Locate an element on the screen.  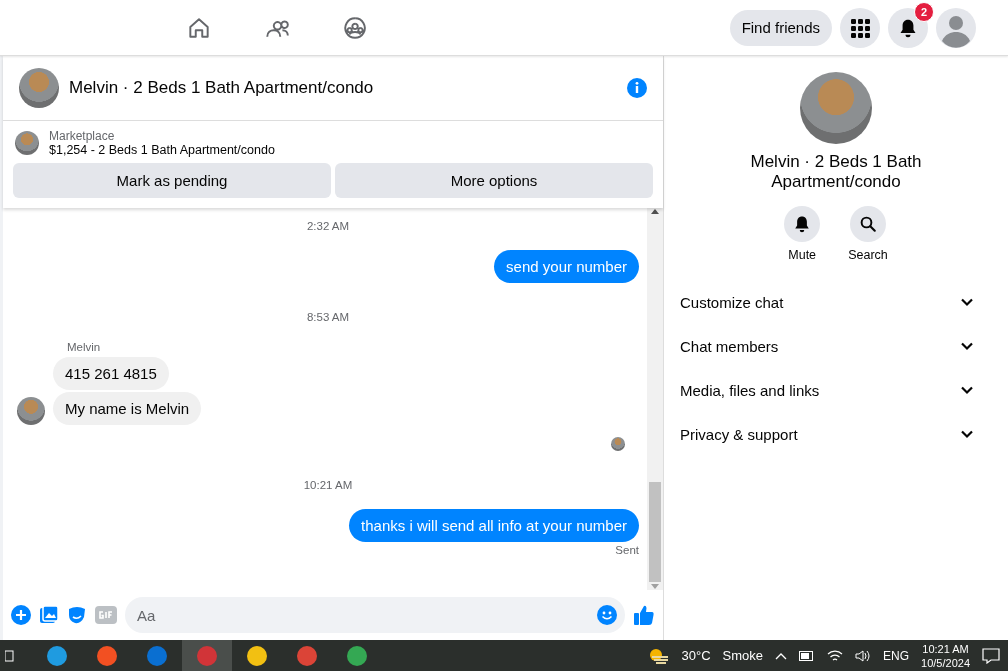
taskbar-clock: 10:21 AM 10/5/2024 is located at coordinates (945, 655).